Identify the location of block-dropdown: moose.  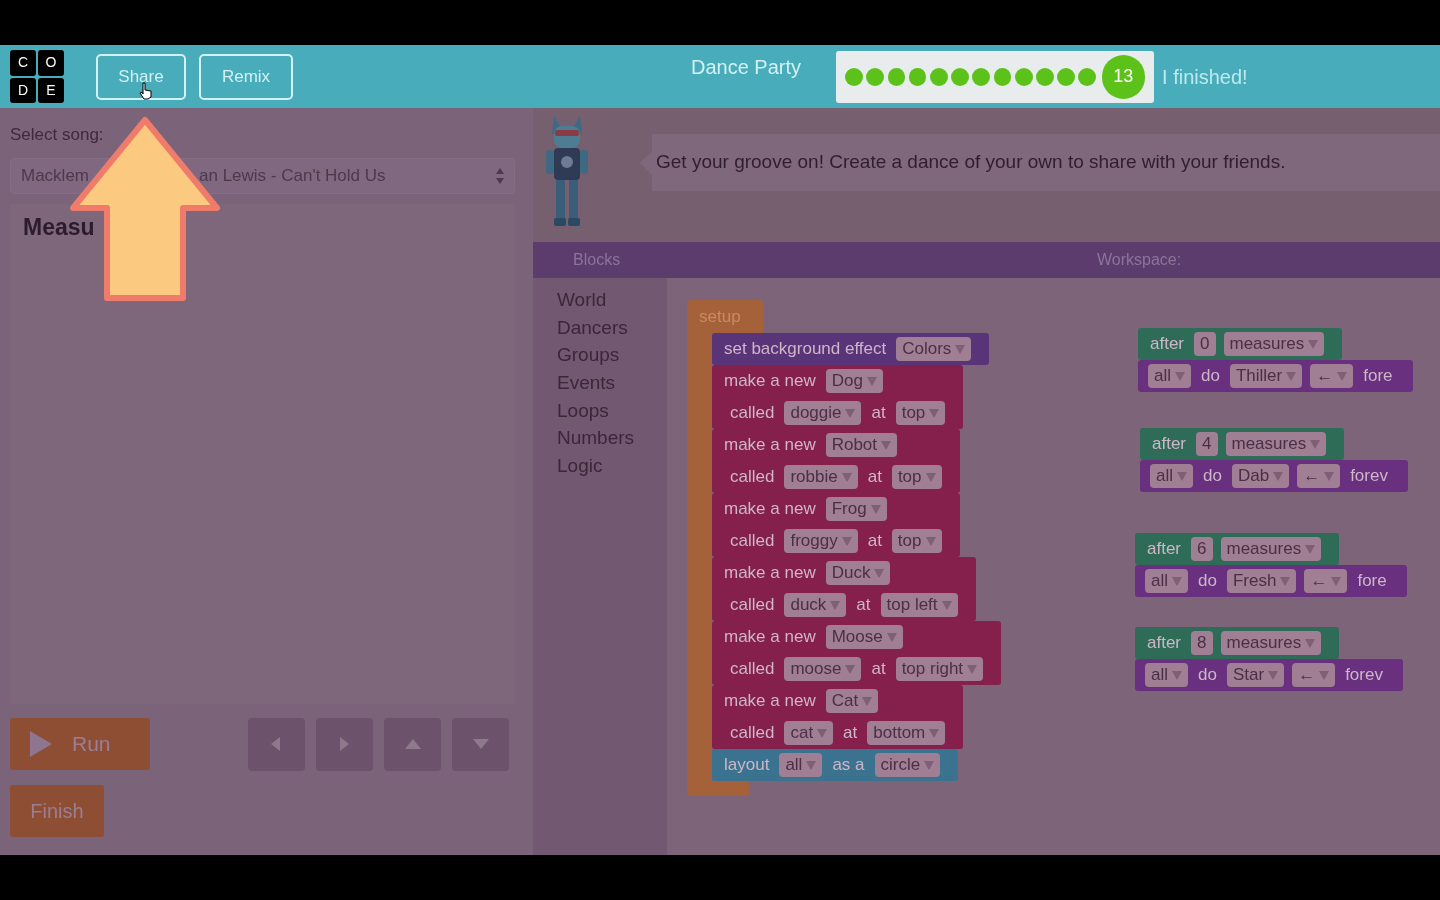
(823, 669).